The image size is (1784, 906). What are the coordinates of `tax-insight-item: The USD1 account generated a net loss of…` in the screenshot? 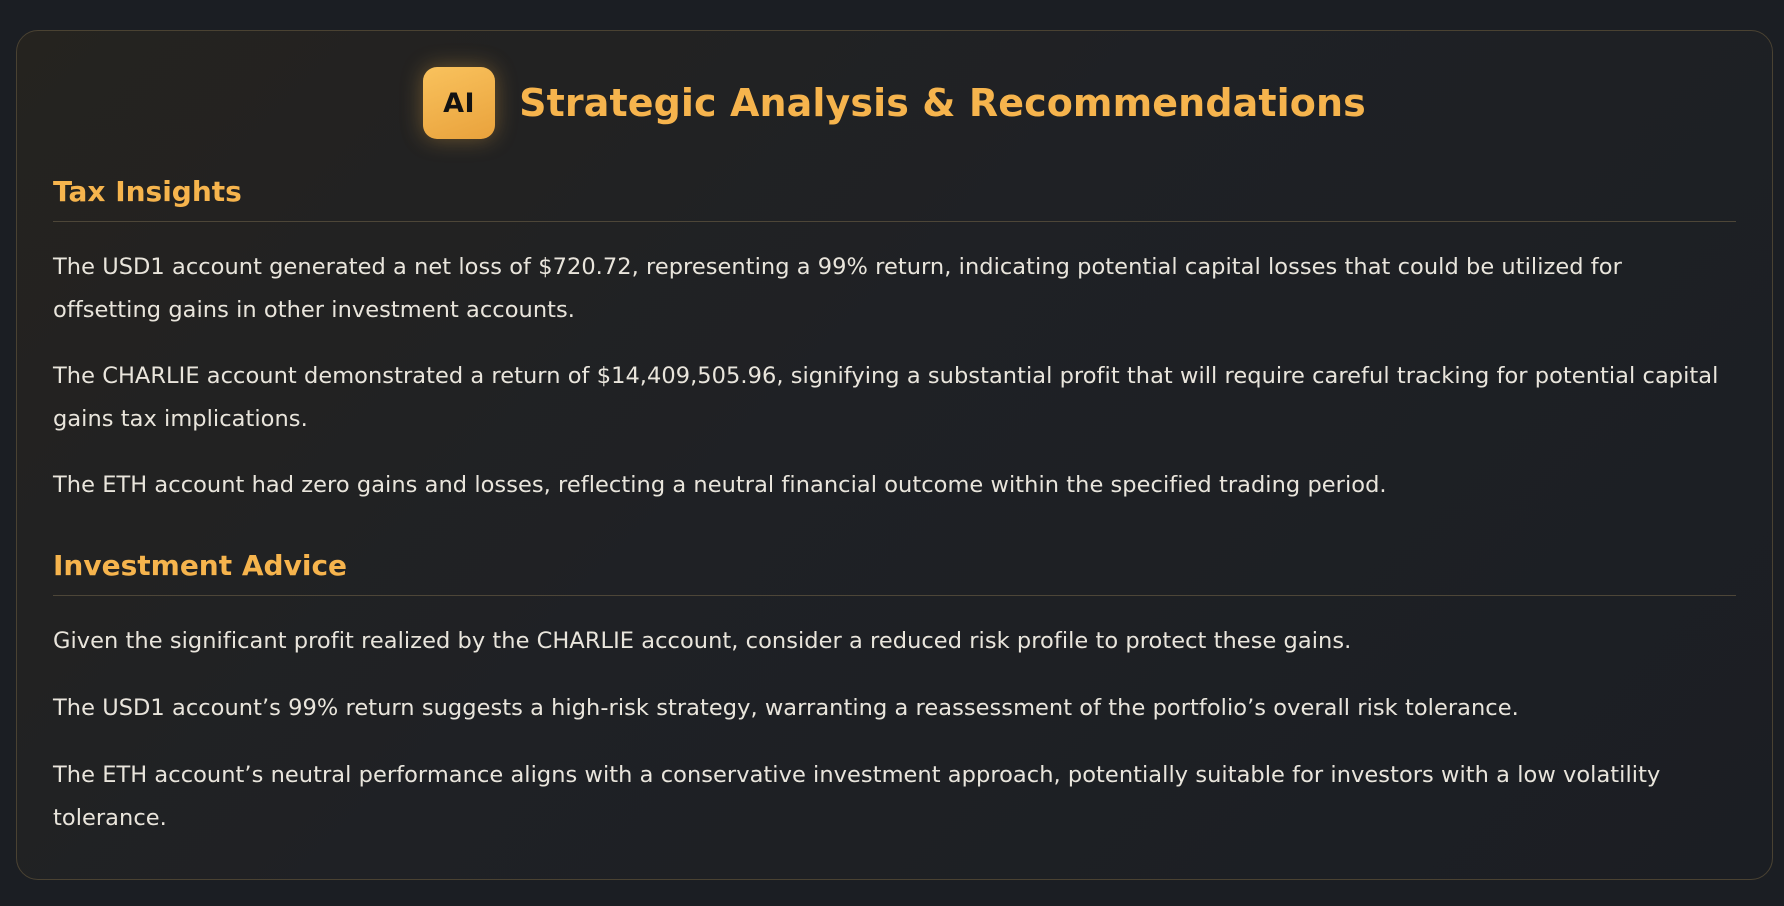 It's located at (837, 288).